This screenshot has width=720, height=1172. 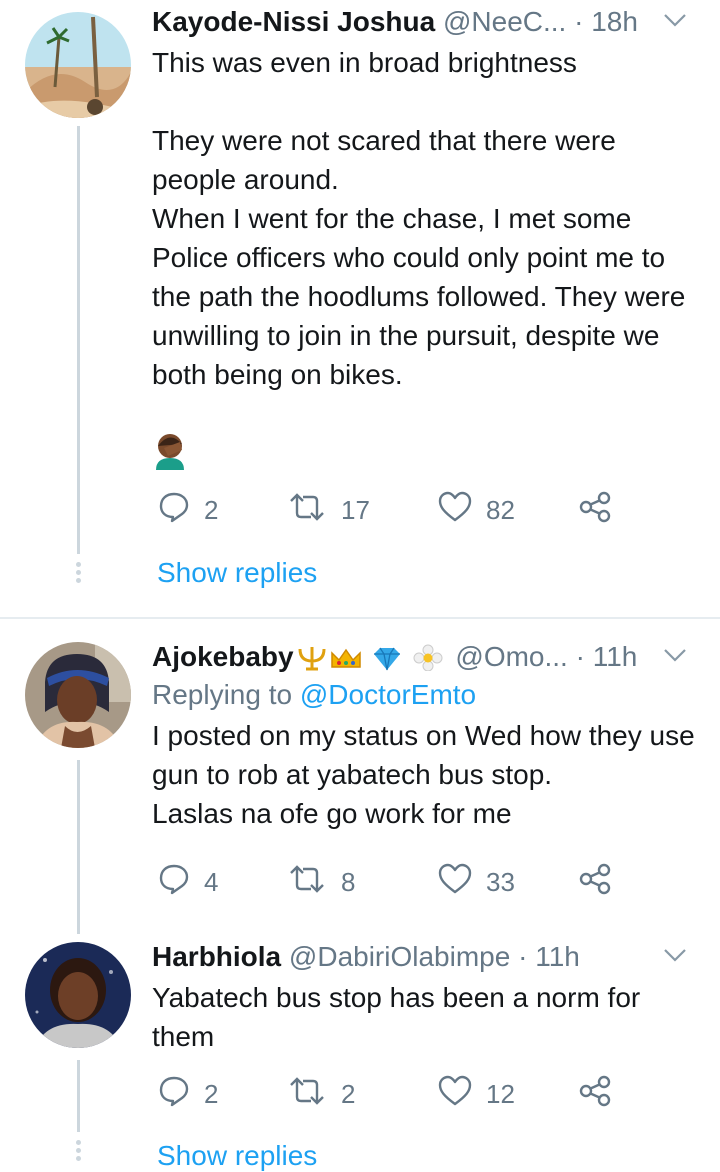 I want to click on replying-prefix: Replying to, so click(x=222, y=694).